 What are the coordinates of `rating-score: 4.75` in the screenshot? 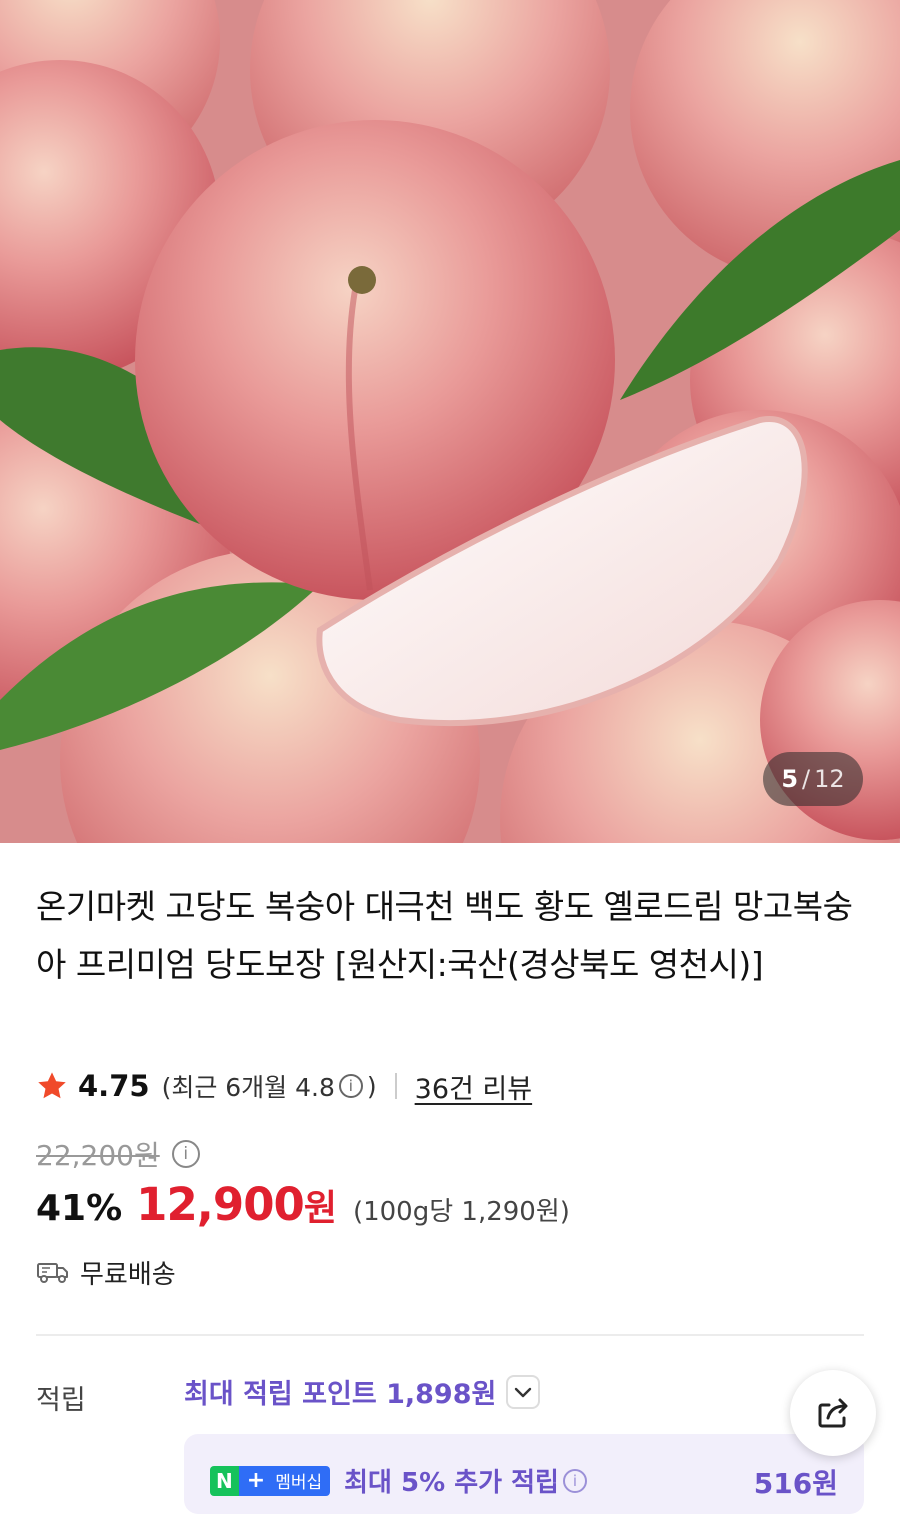 It's located at (114, 1086).